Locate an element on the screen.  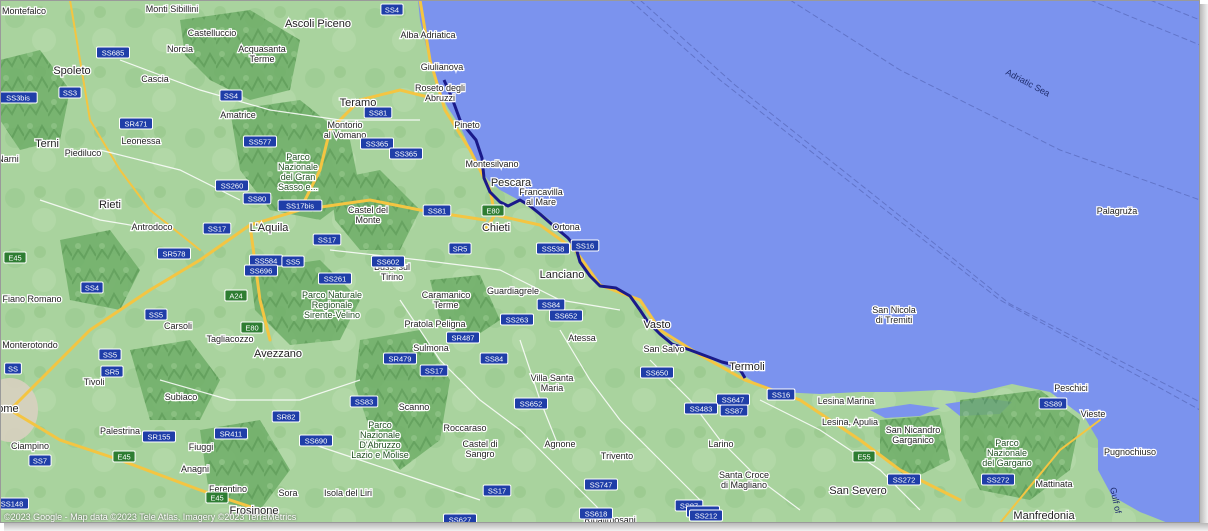
road-shield: SS148 is located at coordinates (14, 503).